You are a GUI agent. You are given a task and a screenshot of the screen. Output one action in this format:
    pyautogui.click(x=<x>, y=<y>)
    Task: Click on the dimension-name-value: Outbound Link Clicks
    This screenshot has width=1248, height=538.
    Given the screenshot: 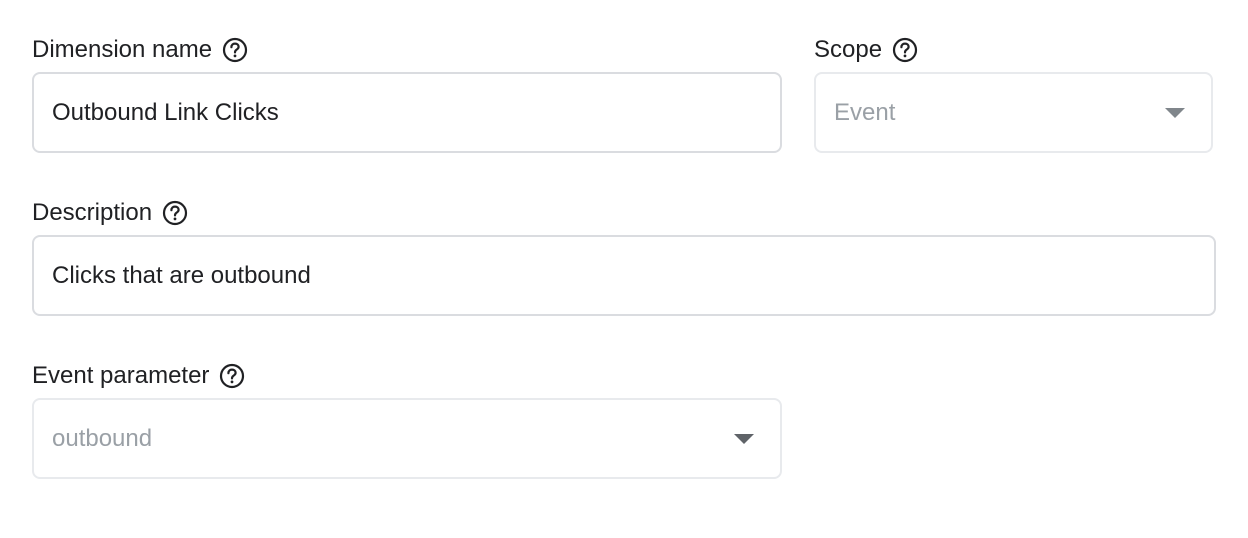 What is the action you would take?
    pyautogui.click(x=165, y=112)
    